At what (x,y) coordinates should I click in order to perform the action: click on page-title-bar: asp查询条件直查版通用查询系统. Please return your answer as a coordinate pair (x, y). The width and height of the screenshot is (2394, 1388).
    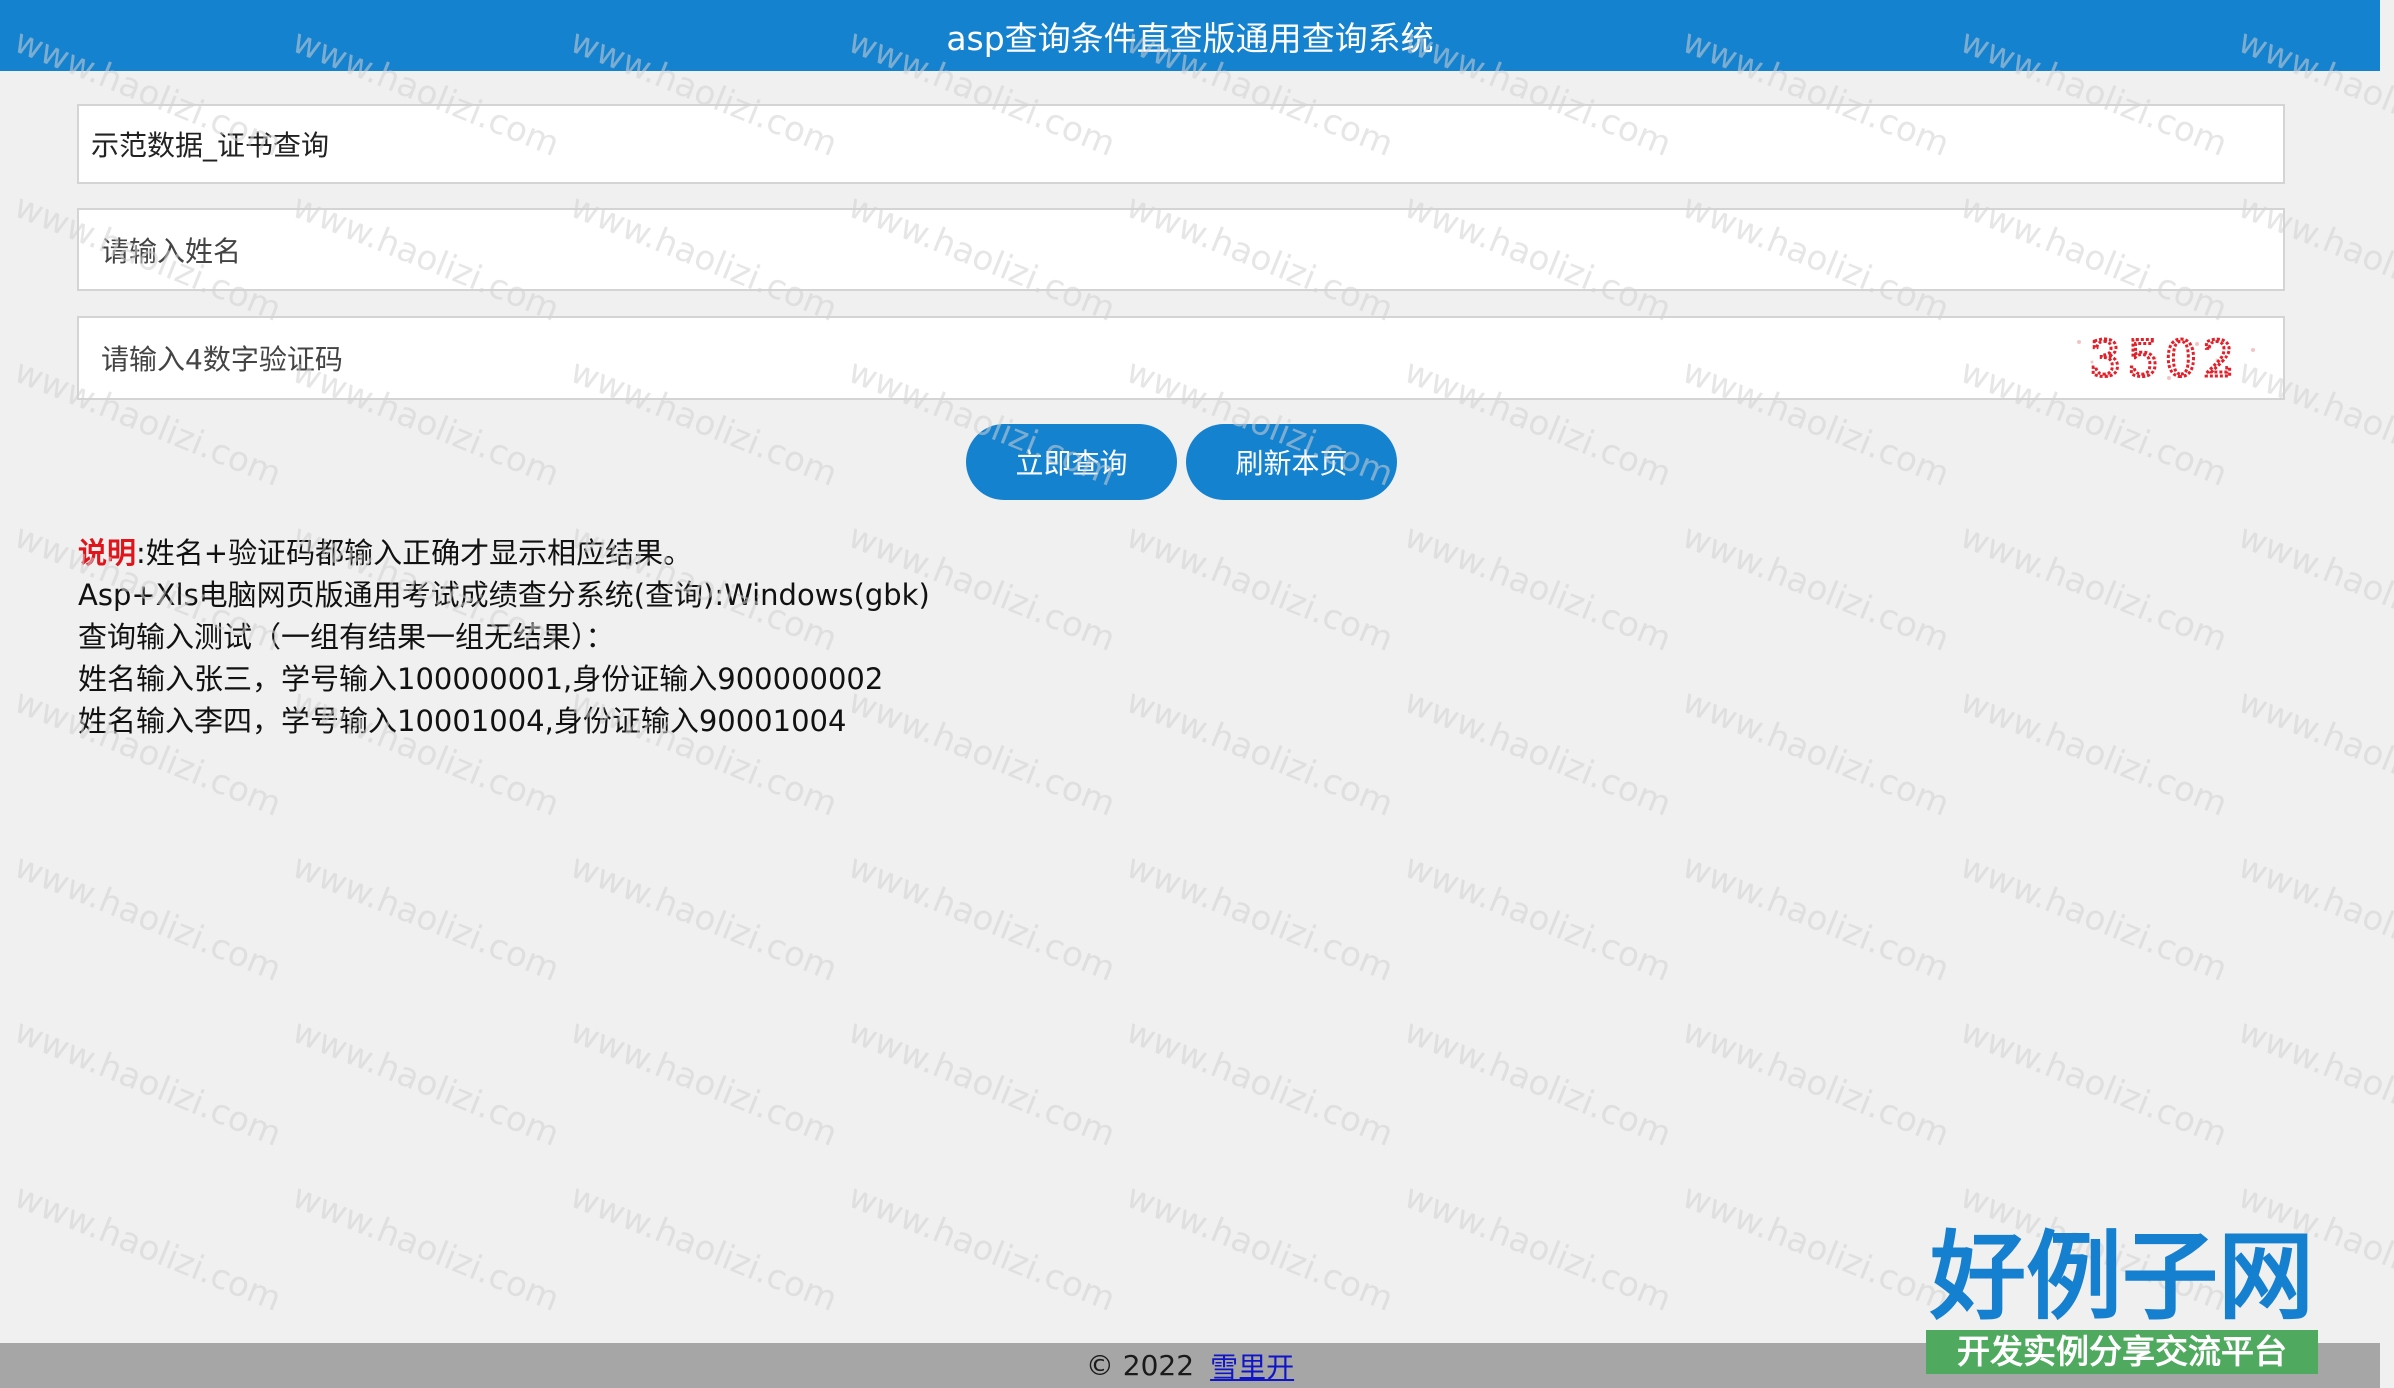
    Looking at the image, I should click on (1190, 35).